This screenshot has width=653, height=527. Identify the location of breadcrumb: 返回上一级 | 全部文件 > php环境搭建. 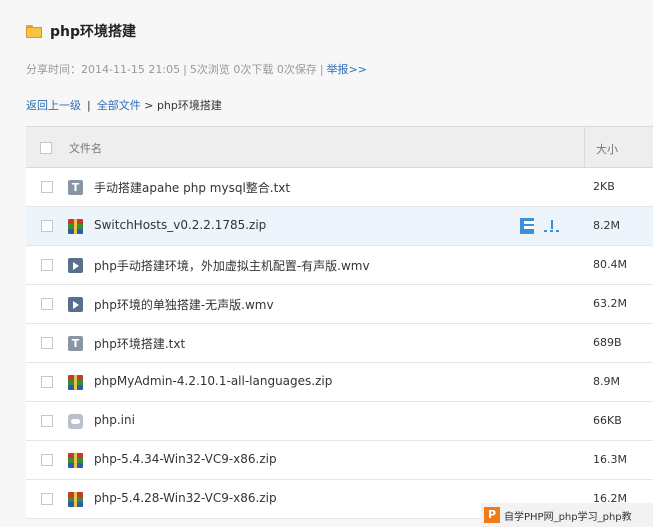
(124, 105).